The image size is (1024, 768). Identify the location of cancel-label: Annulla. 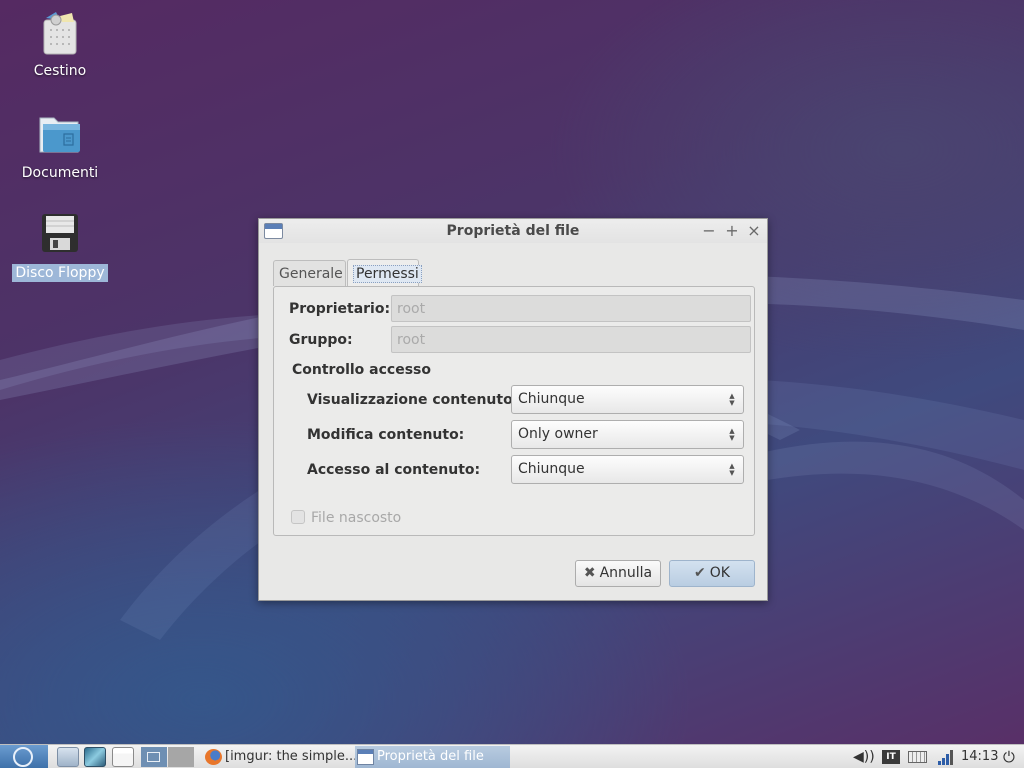
(626, 573).